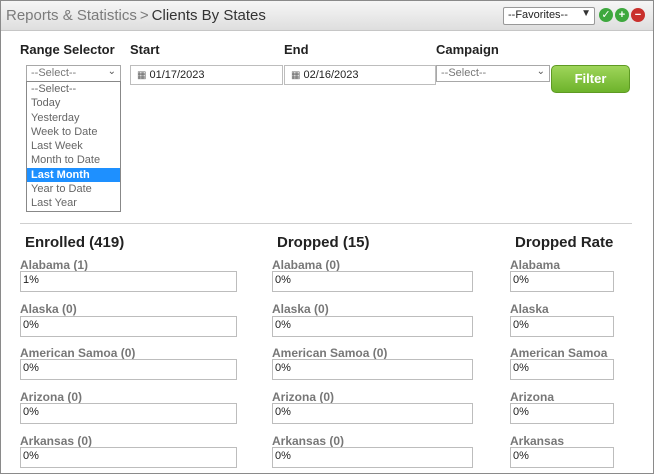 The width and height of the screenshot is (654, 474). I want to click on check-icon: ✓, so click(606, 15).